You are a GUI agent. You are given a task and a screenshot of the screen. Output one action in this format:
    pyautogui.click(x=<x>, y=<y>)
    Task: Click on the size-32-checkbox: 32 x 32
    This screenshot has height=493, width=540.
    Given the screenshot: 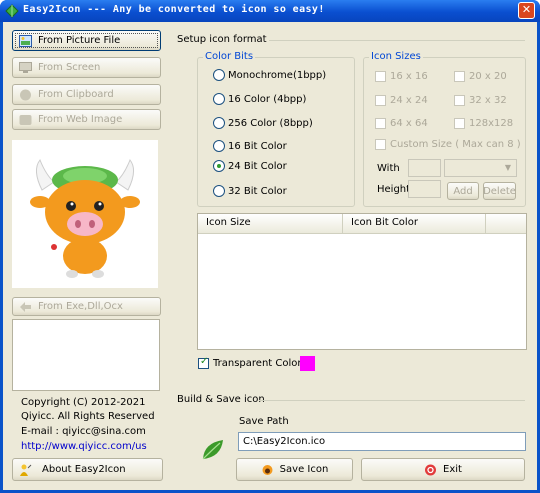 What is the action you would take?
    pyautogui.click(x=480, y=100)
    